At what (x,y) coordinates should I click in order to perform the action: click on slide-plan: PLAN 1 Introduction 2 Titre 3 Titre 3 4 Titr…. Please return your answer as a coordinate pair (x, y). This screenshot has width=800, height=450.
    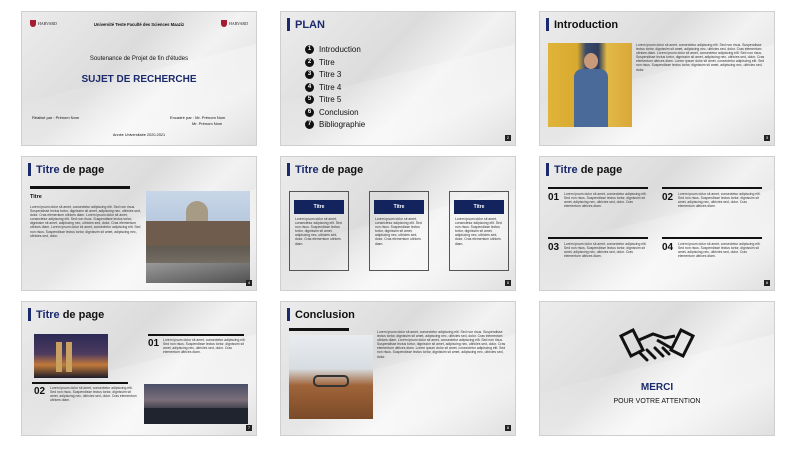
    Looking at the image, I should click on (398, 78).